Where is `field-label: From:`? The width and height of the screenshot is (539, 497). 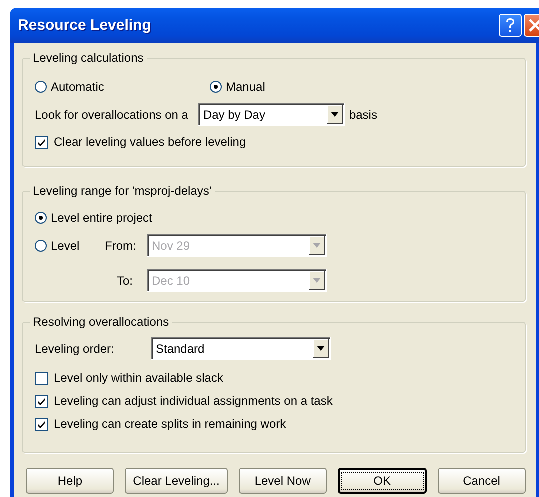
field-label: From: is located at coordinates (121, 245).